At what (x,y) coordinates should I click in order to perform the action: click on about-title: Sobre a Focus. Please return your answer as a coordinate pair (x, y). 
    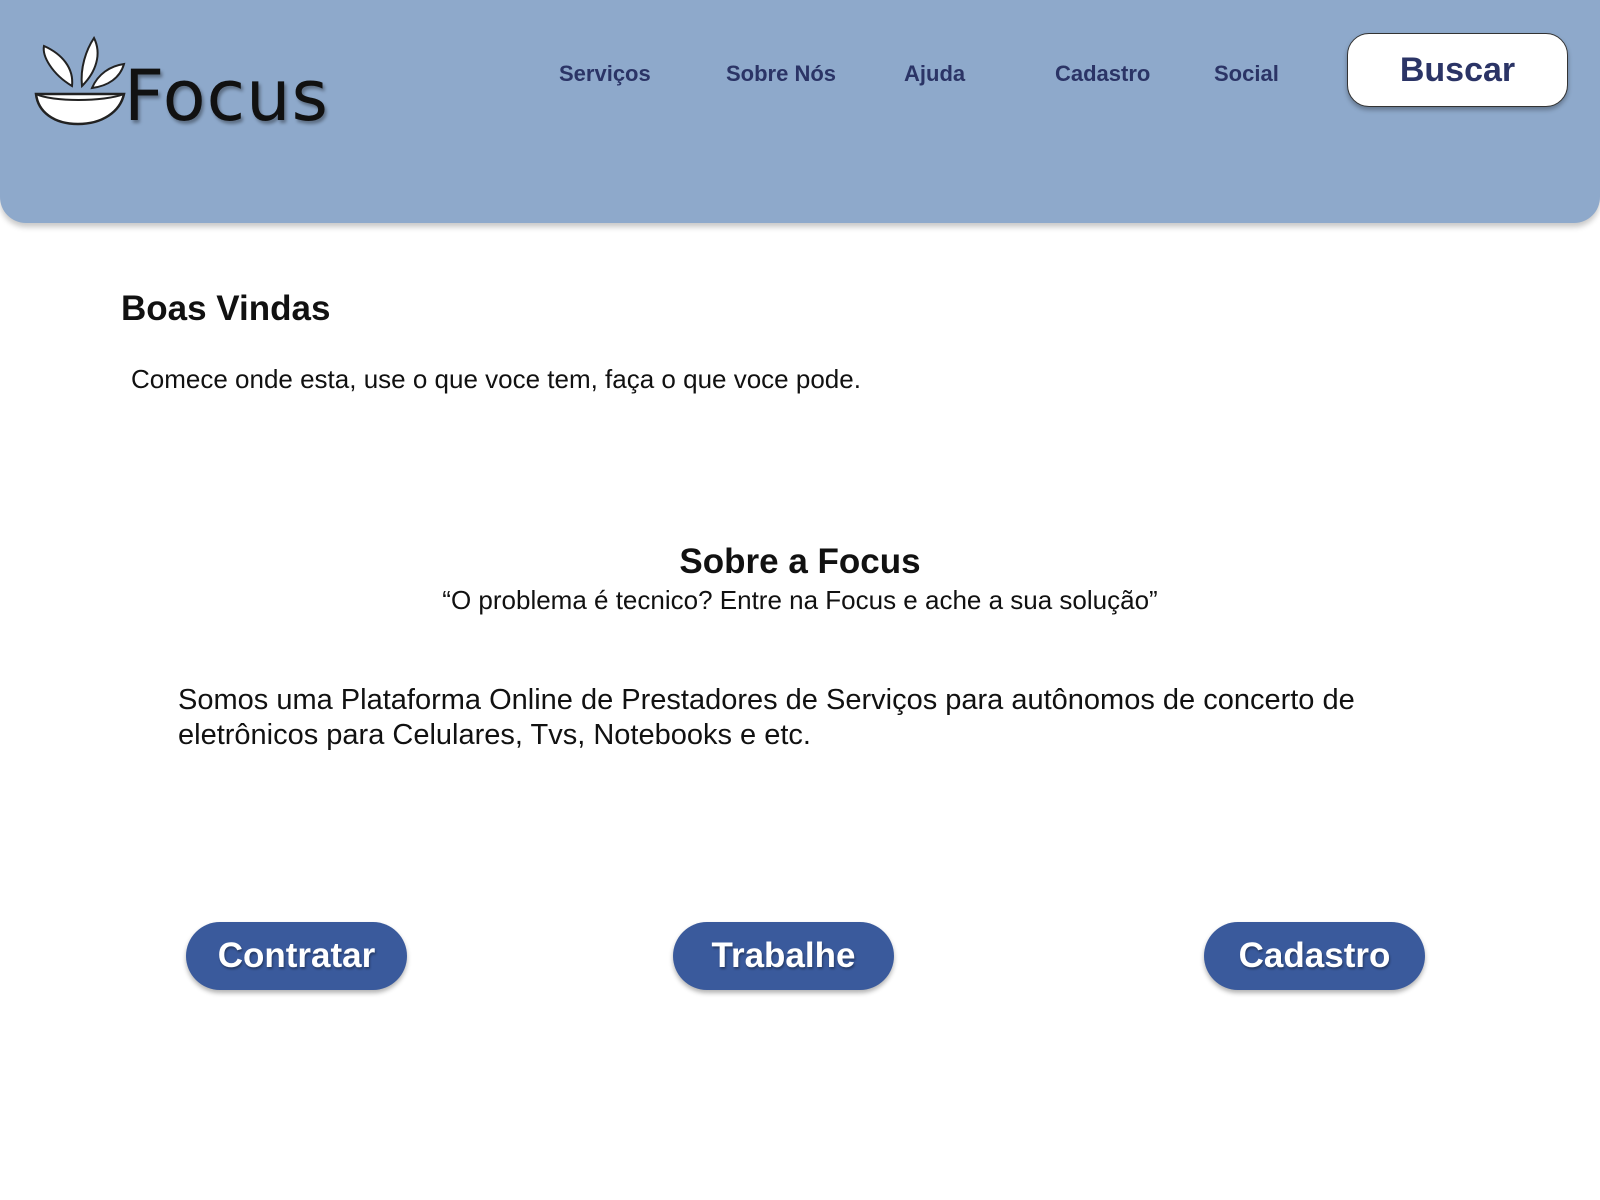
    Looking at the image, I should click on (800, 561).